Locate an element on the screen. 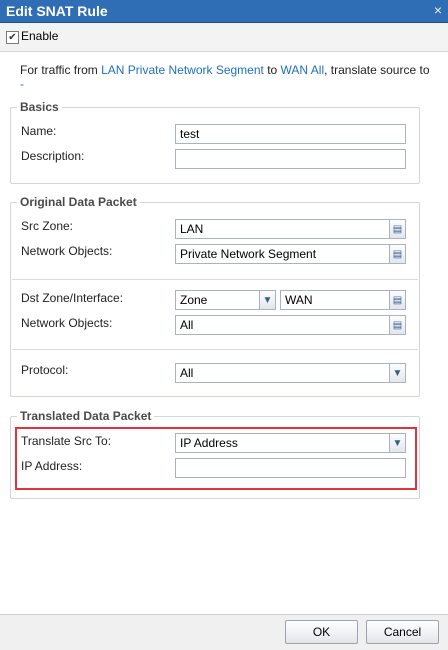  close-icon: × is located at coordinates (438, 10).